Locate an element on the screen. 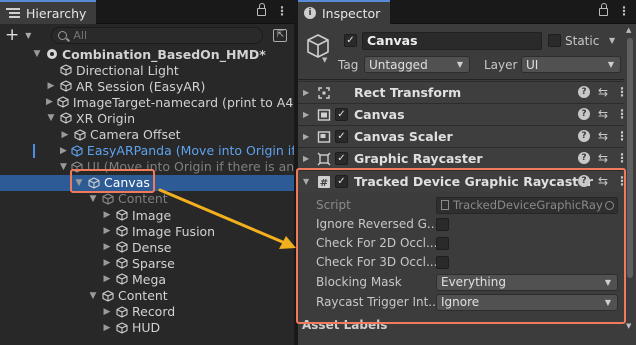  inspector-more-icon: ⋮ is located at coordinates (624, 11).